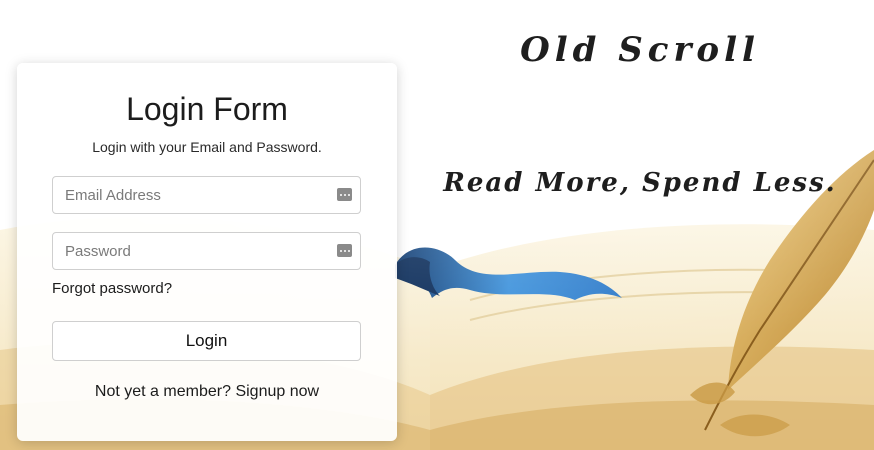 The width and height of the screenshot is (874, 450). Describe the element at coordinates (194, 251) in the screenshot. I see `password-input` at that location.